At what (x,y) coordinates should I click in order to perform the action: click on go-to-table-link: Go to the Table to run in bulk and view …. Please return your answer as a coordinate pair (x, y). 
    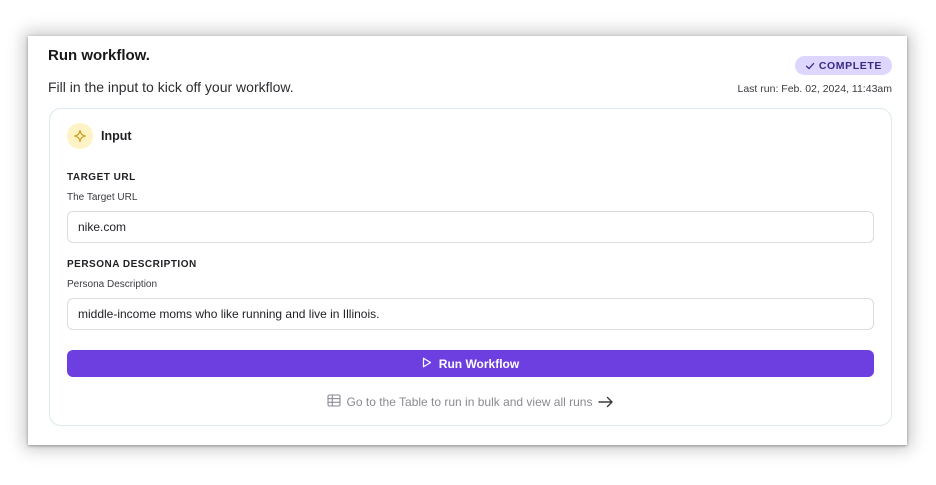
    Looking at the image, I should click on (470, 402).